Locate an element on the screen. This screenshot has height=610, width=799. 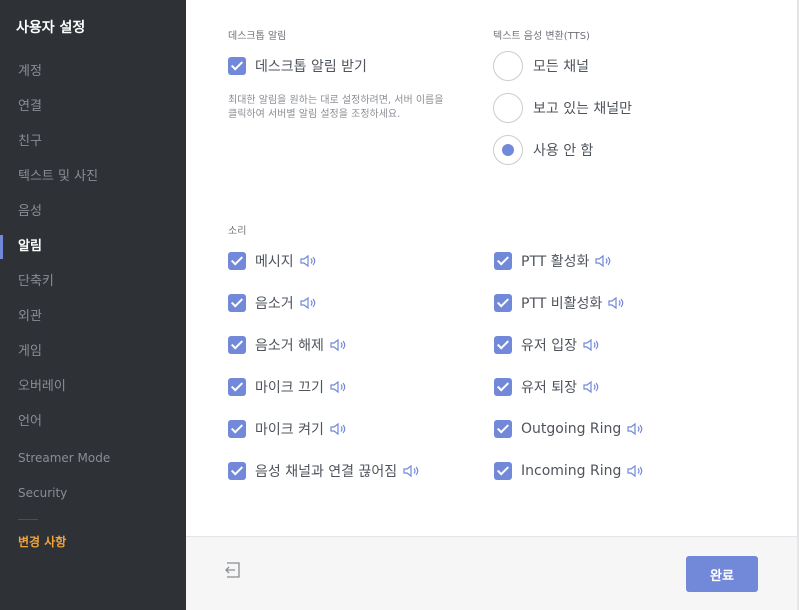
sound-label: 마이크 끄기 is located at coordinates (289, 388).